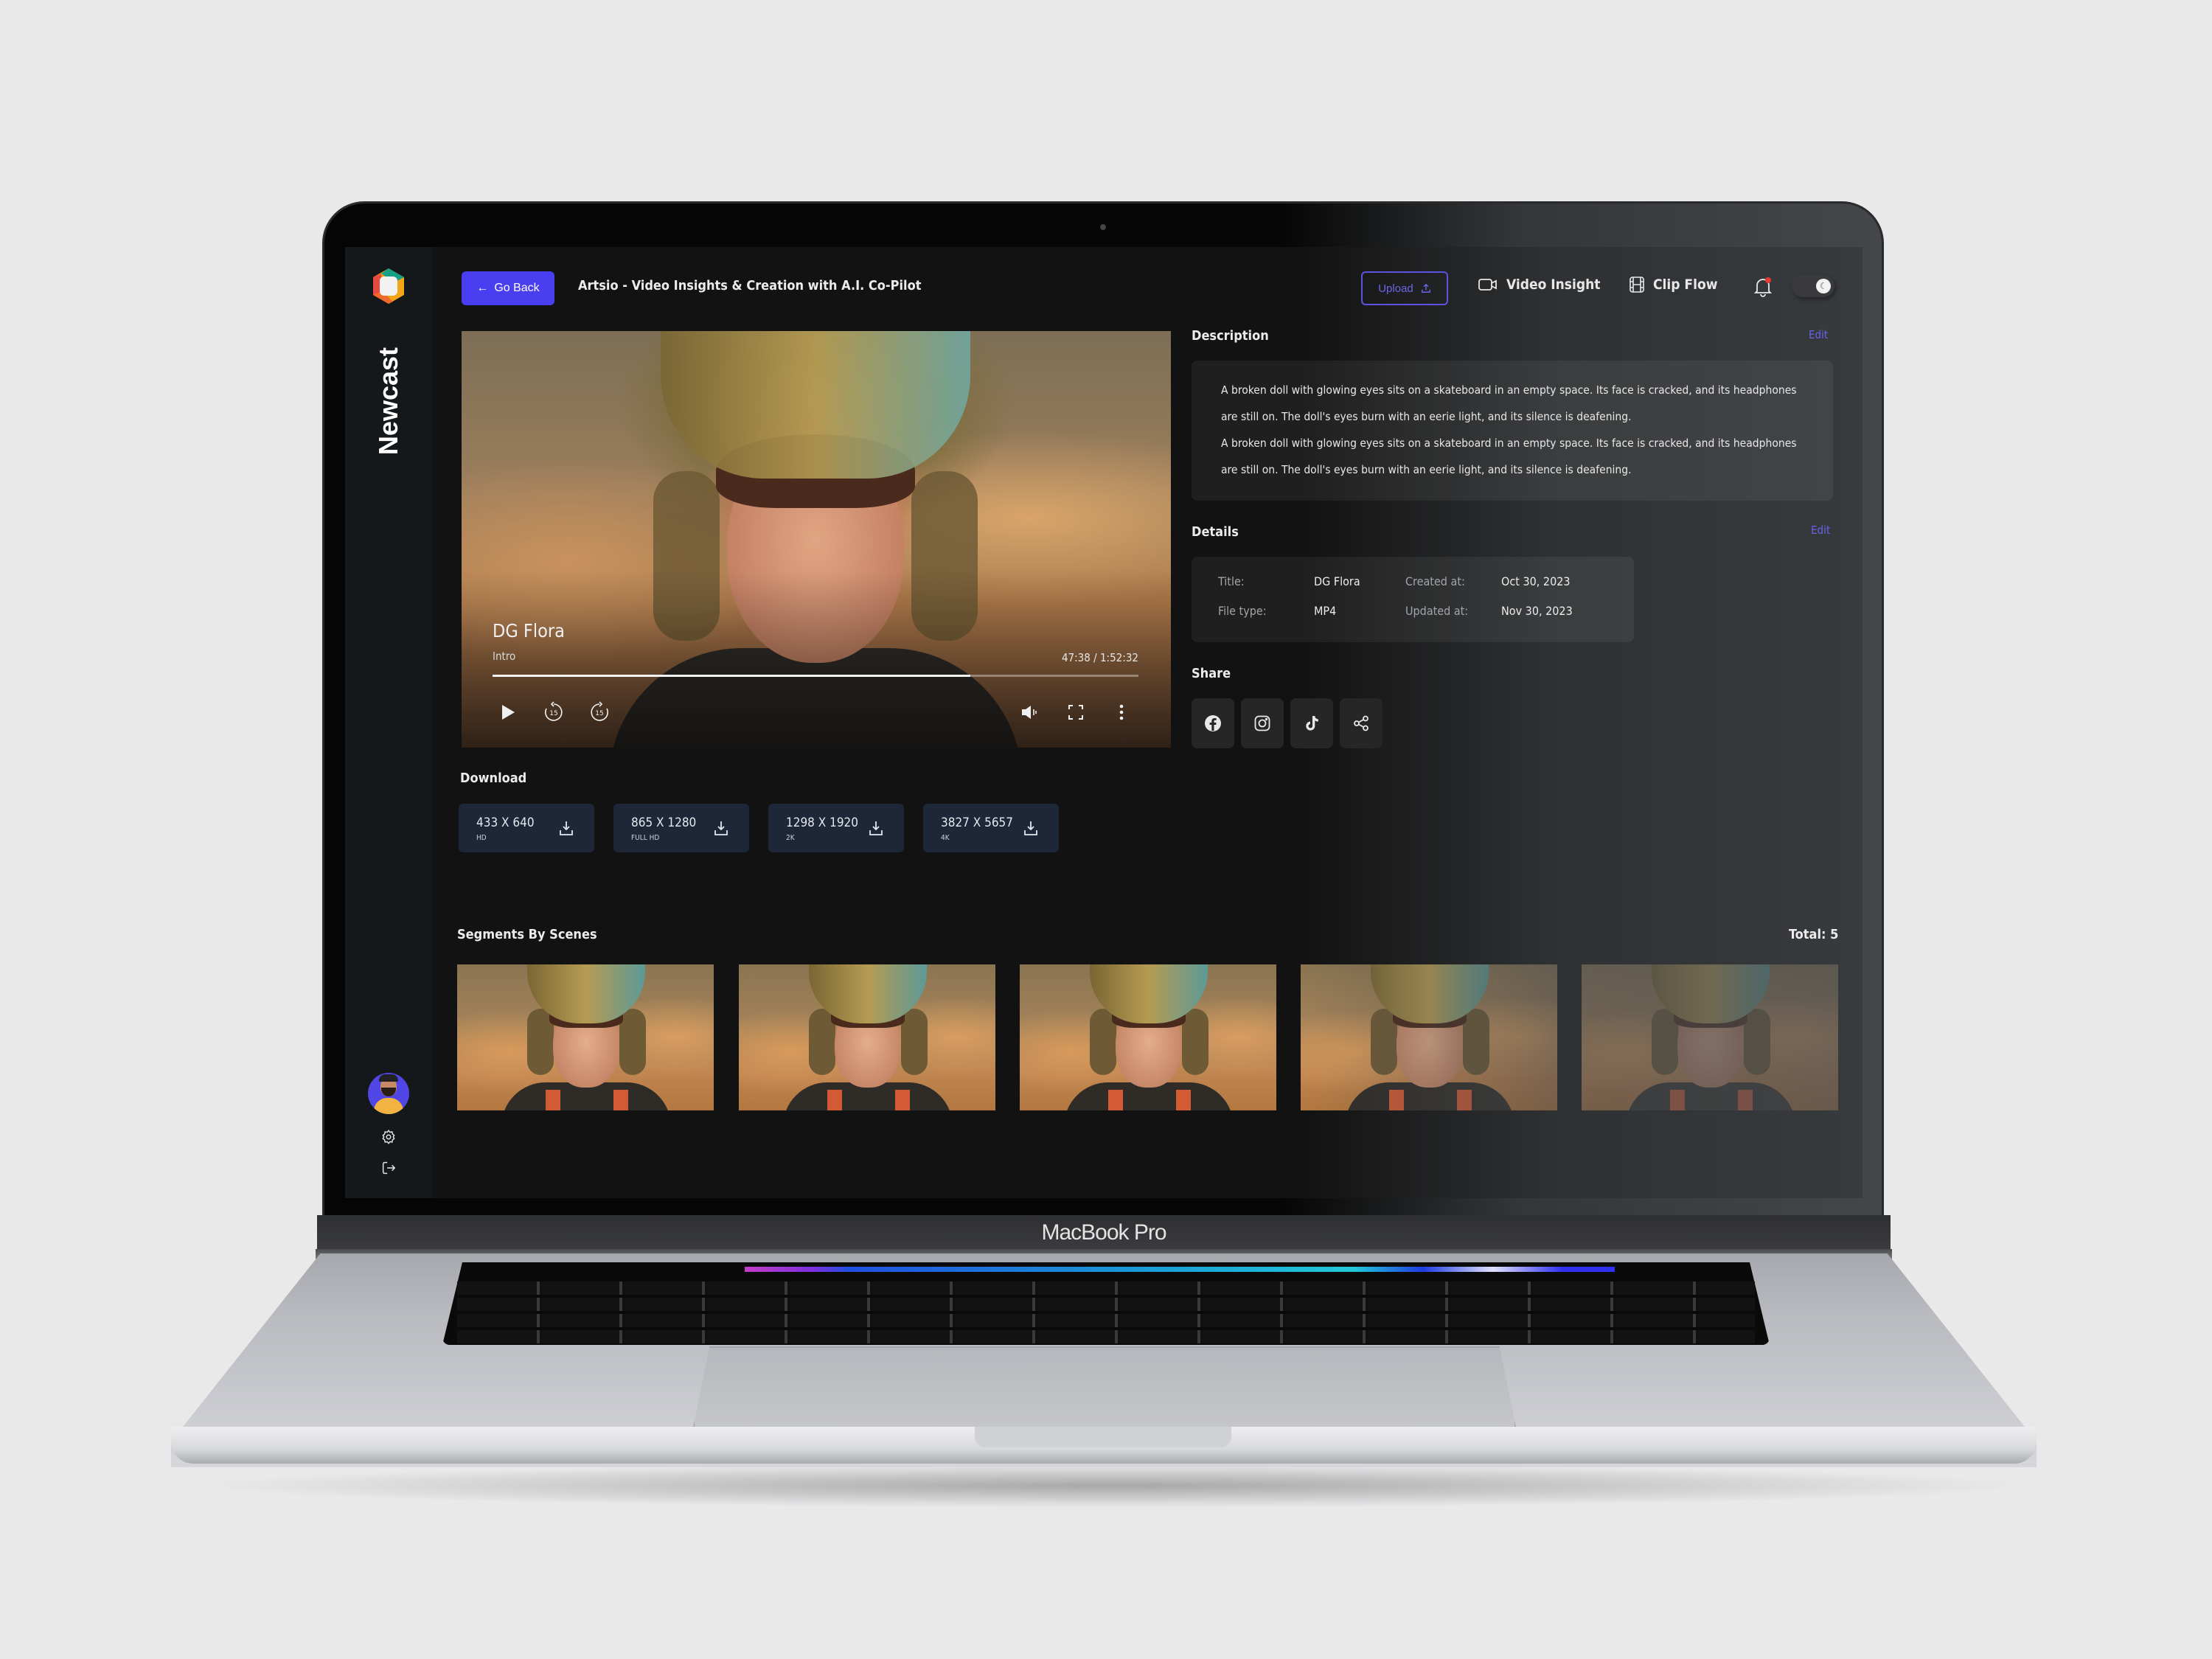  Describe the element at coordinates (1437, 611) in the screenshot. I see `detail-updated-label: Updated at:` at that location.